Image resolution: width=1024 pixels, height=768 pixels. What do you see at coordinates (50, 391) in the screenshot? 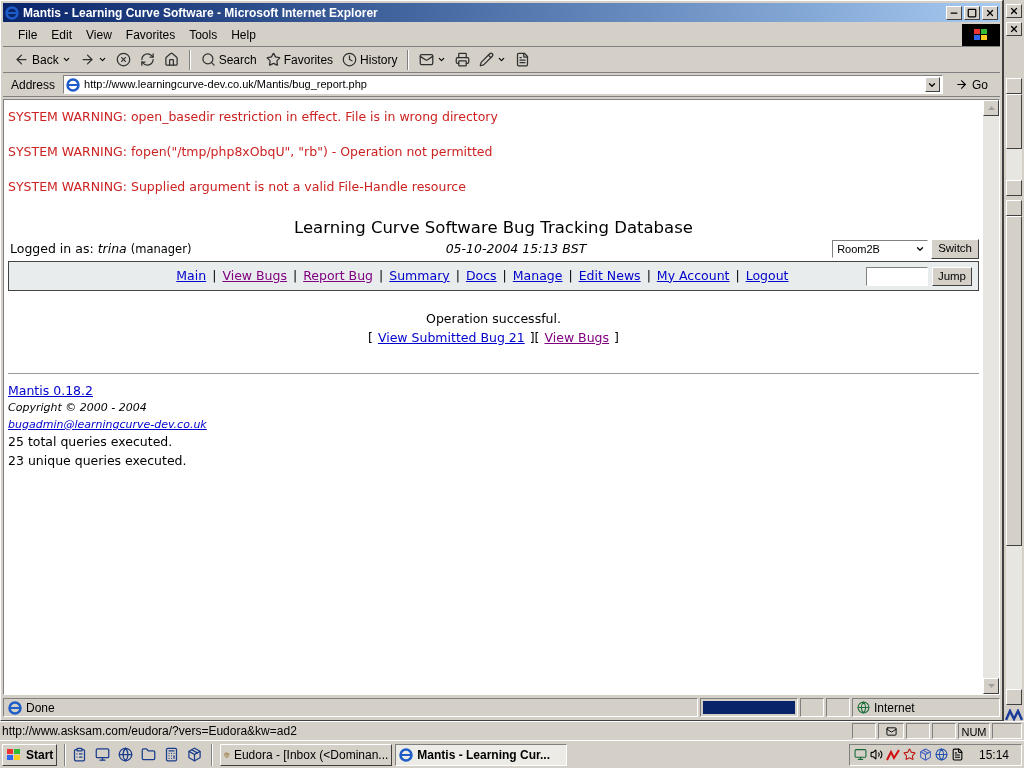
I see `version-link: Mantis 0.18.2` at bounding box center [50, 391].